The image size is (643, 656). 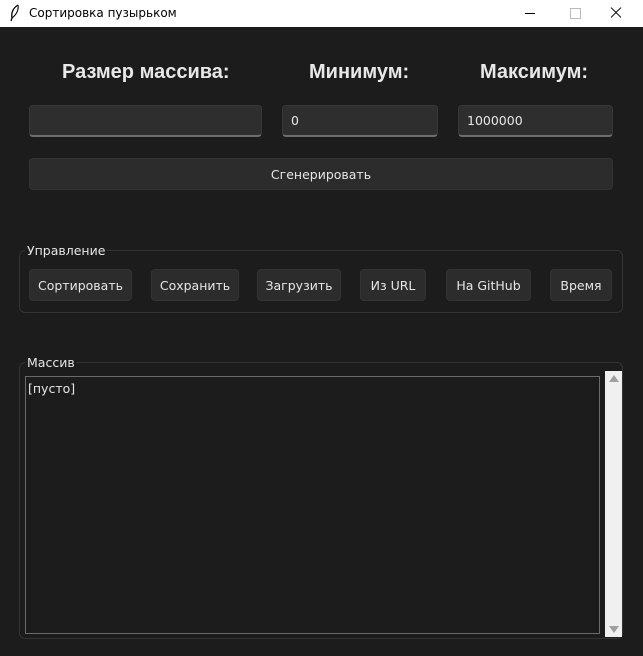 I want to click on minimum-label: Минимум:, so click(x=359, y=72).